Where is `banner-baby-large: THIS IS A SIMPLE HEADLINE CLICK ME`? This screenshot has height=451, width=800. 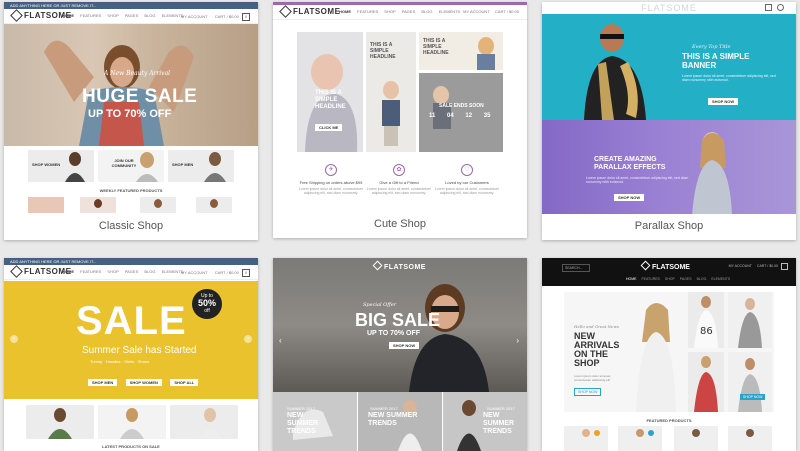 banner-baby-large: THIS IS A SIMPLE HEADLINE CLICK ME is located at coordinates (330, 92).